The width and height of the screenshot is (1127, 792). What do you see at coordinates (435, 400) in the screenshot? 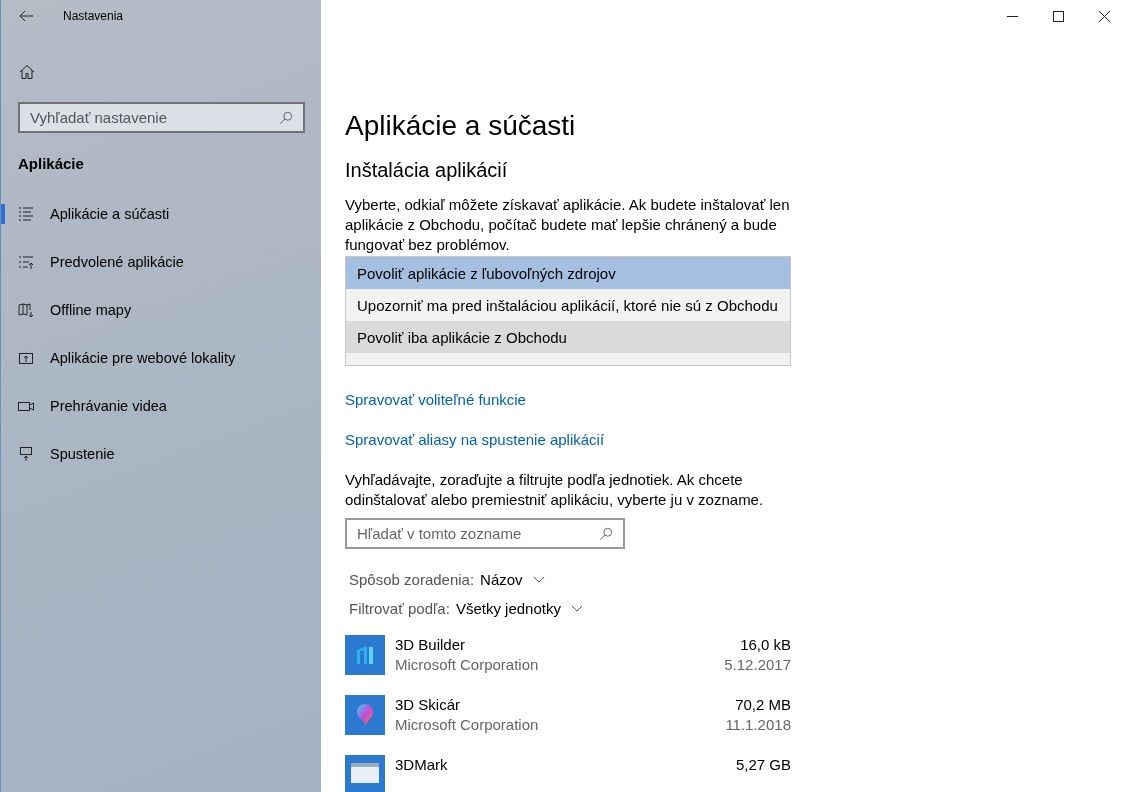
I see `link: Spravovať voliteľné funkcie` at bounding box center [435, 400].